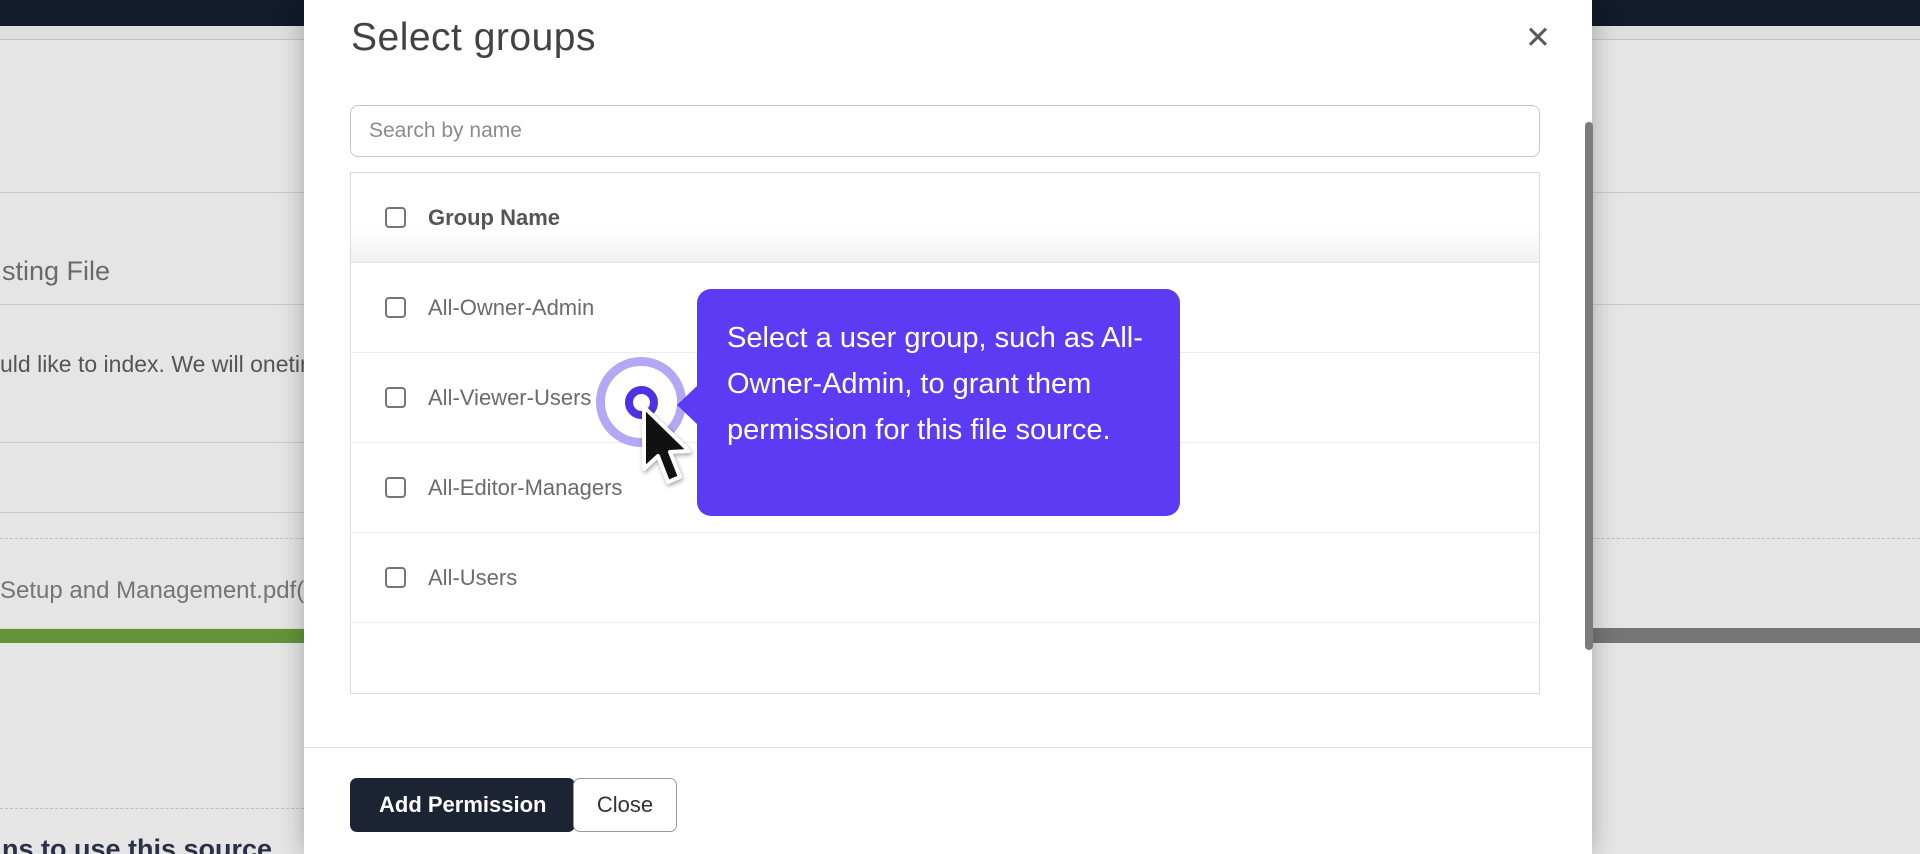  What do you see at coordinates (56, 271) in the screenshot?
I see `bg-text-existing-file: sting File` at bounding box center [56, 271].